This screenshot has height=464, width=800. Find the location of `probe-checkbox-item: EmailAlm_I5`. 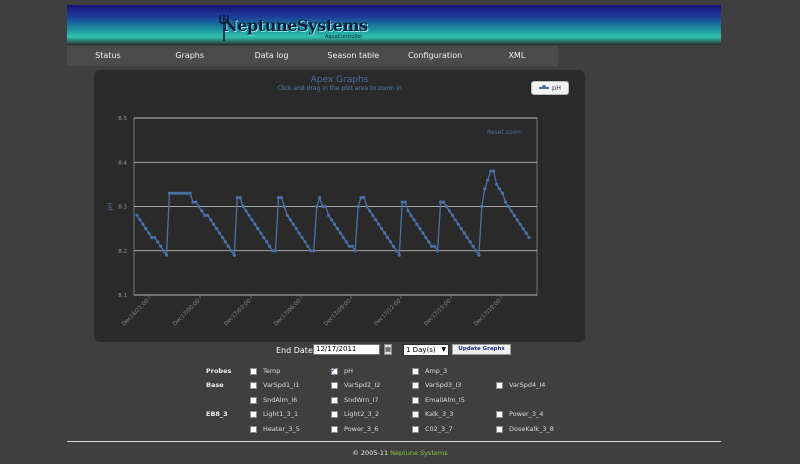

probe-checkbox-item: EmailAlm_I5 is located at coordinates (438, 400).